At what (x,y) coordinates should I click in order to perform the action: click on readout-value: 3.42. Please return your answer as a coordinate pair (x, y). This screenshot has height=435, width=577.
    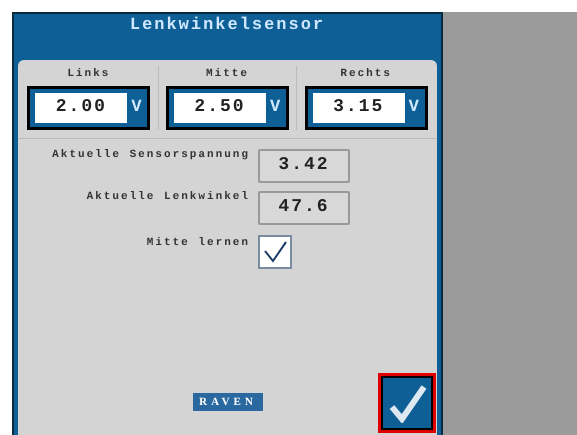
    Looking at the image, I should click on (304, 165).